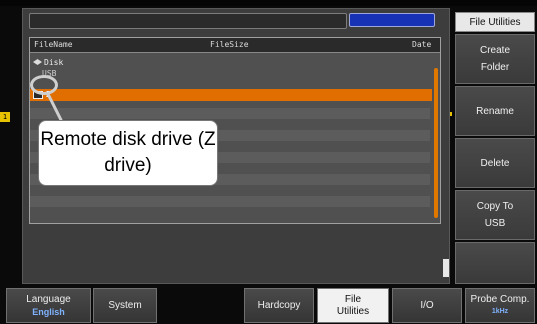  I want to click on io-label: I/O, so click(427, 305).